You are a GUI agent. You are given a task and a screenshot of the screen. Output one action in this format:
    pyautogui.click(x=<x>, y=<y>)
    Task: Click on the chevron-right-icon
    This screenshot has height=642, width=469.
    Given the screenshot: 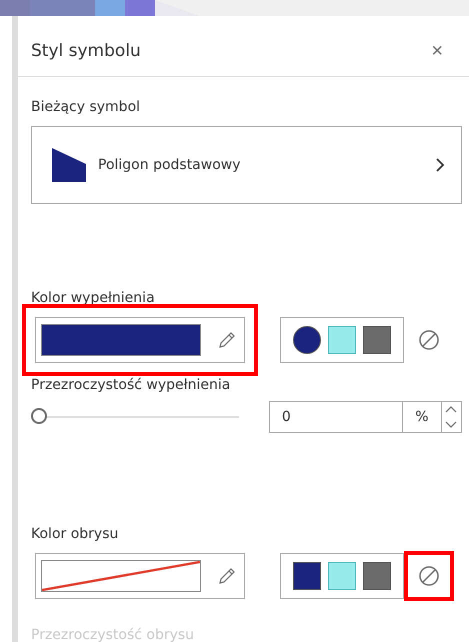 What is the action you would take?
    pyautogui.click(x=440, y=165)
    